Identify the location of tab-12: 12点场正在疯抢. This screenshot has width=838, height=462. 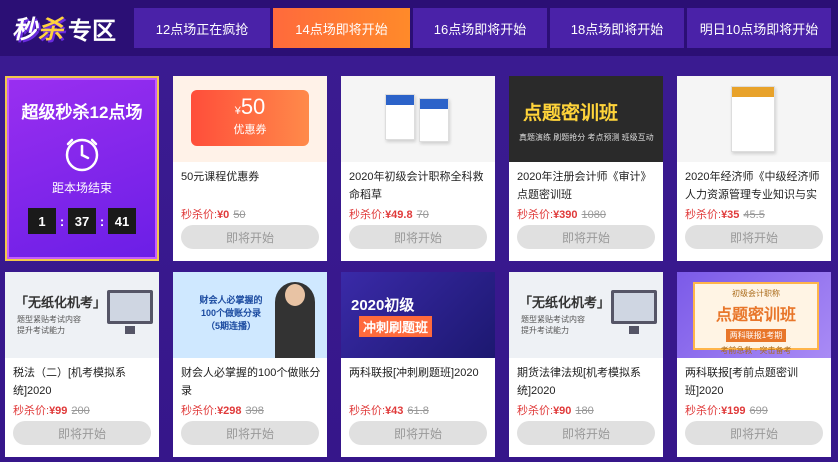
(202, 28).